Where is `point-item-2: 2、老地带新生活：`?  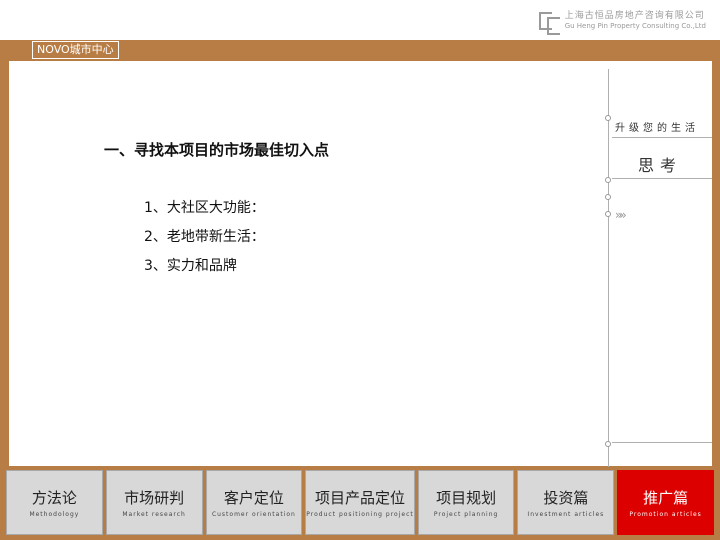
point-item-2: 2、老地带新生活： is located at coordinates (204, 237).